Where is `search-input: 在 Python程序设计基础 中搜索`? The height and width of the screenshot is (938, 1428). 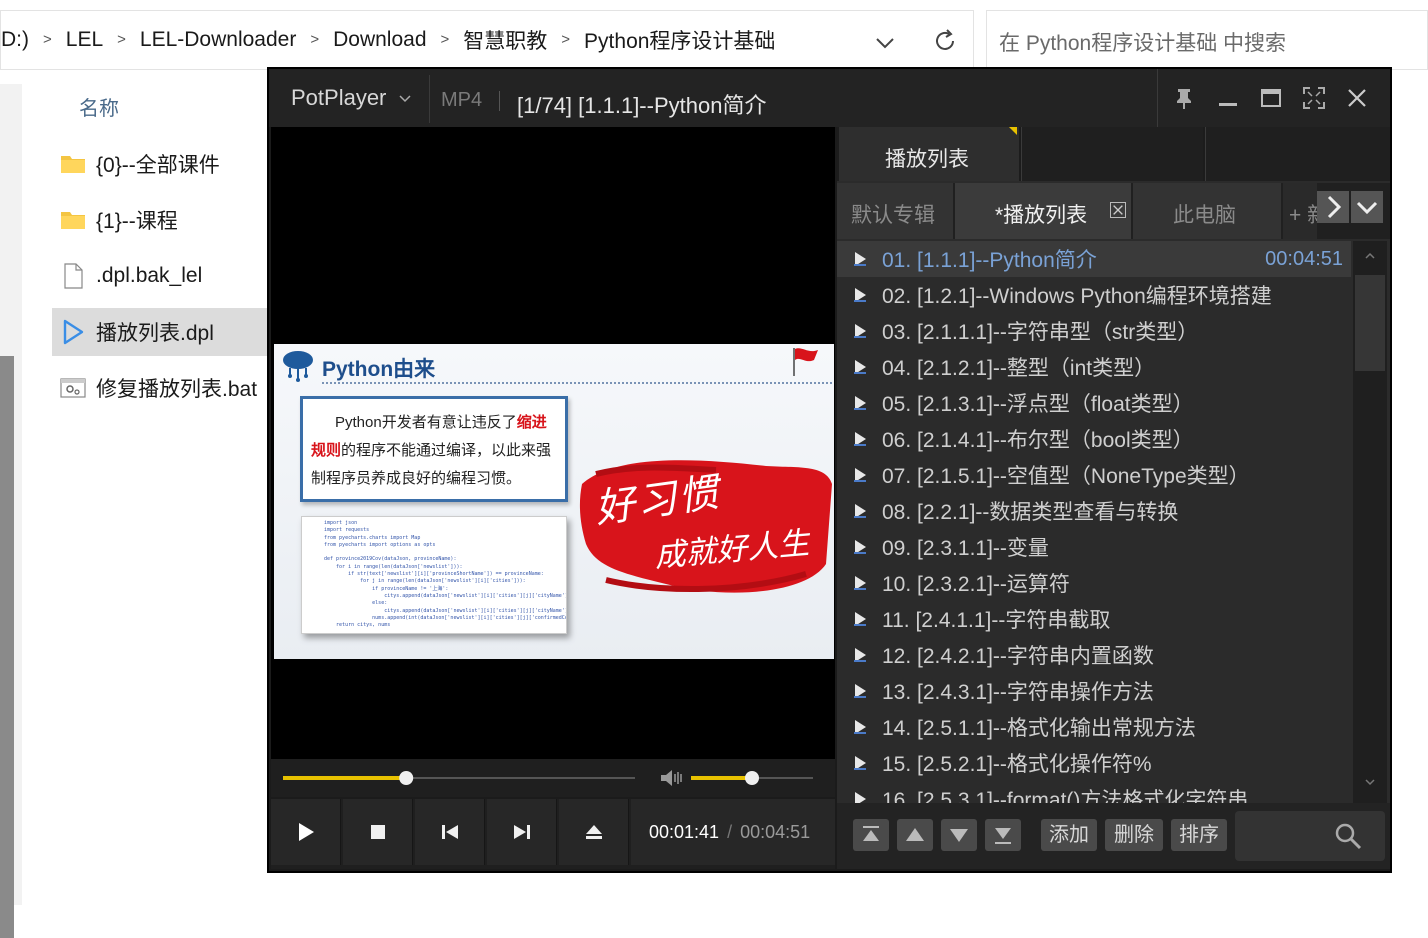
search-input: 在 Python程序设计基础 中搜索 is located at coordinates (1207, 40).